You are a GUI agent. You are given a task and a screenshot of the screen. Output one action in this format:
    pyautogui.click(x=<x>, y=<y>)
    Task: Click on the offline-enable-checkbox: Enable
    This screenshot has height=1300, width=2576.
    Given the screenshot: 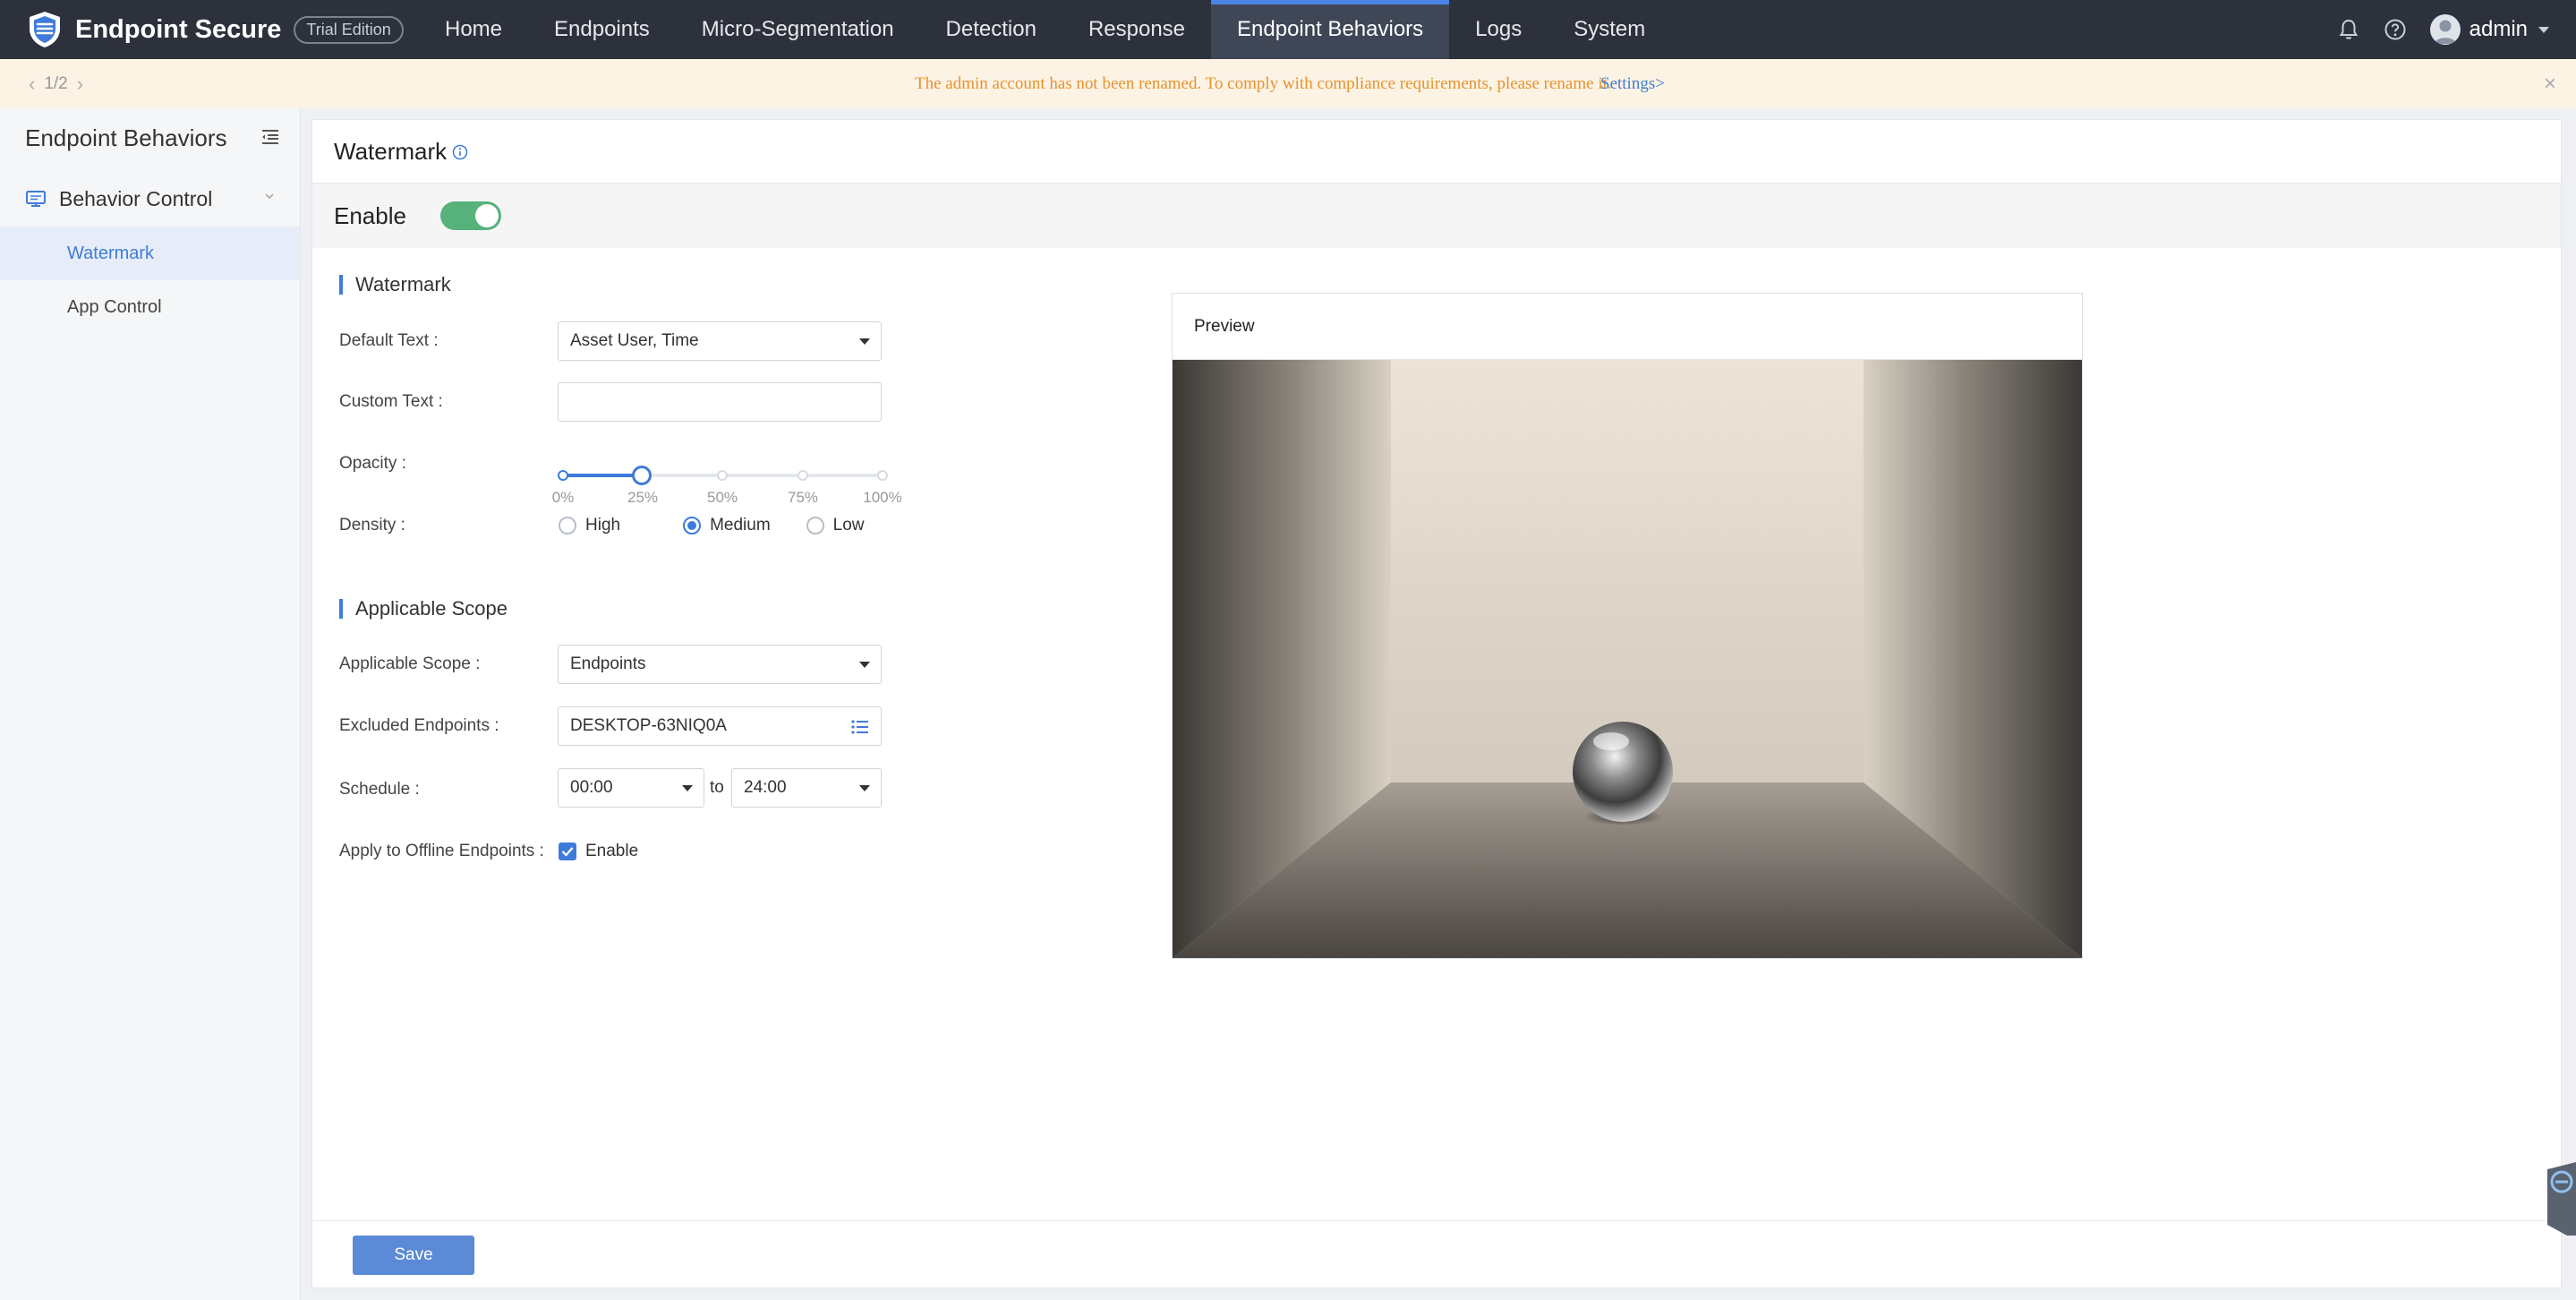 What is the action you would take?
    pyautogui.click(x=598, y=851)
    